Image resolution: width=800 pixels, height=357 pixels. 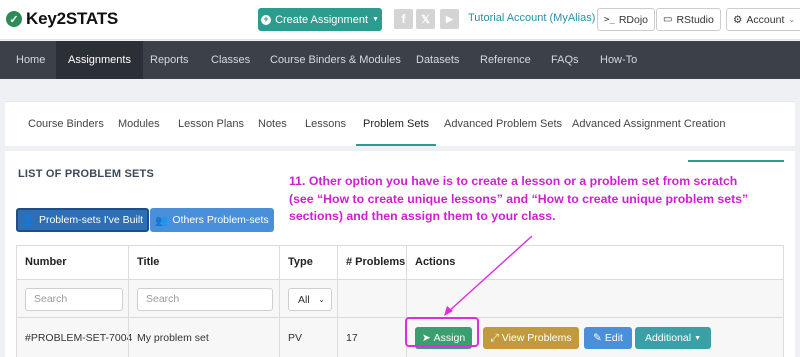 What do you see at coordinates (66, 124) in the screenshot?
I see `tab-course-binders: Course Binders` at bounding box center [66, 124].